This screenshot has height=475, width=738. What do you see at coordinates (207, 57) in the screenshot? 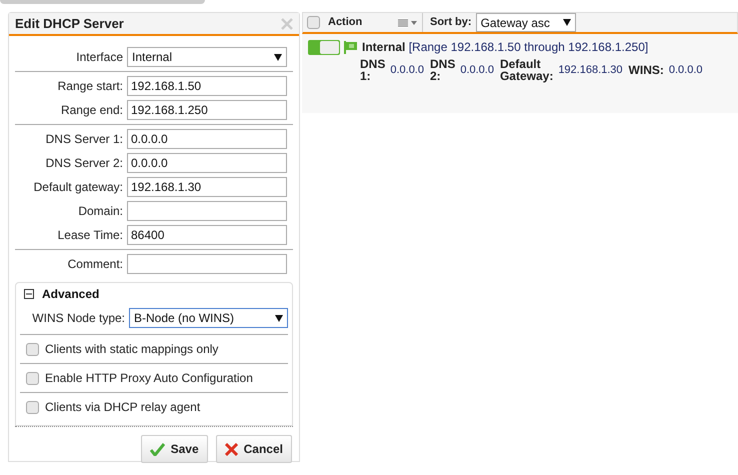
I see `select-field: Internal` at bounding box center [207, 57].